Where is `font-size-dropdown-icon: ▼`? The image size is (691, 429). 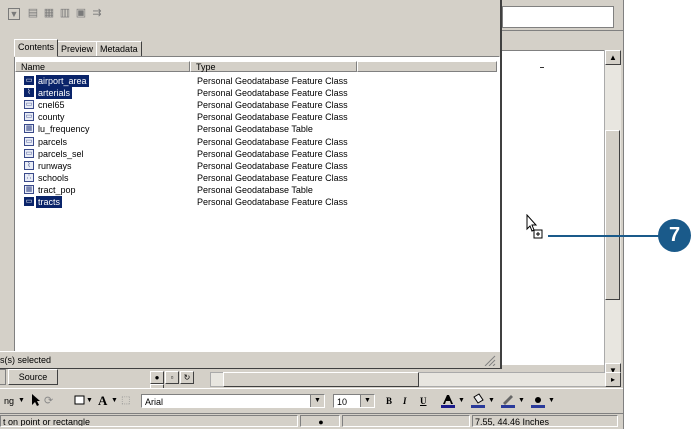
font-size-dropdown-icon: ▼ is located at coordinates (367, 401).